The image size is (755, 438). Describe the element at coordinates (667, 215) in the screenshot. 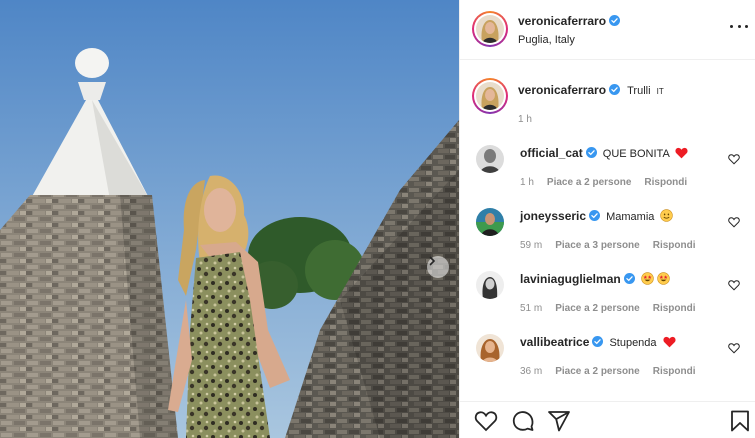

I see `smiling-face-icon` at that location.